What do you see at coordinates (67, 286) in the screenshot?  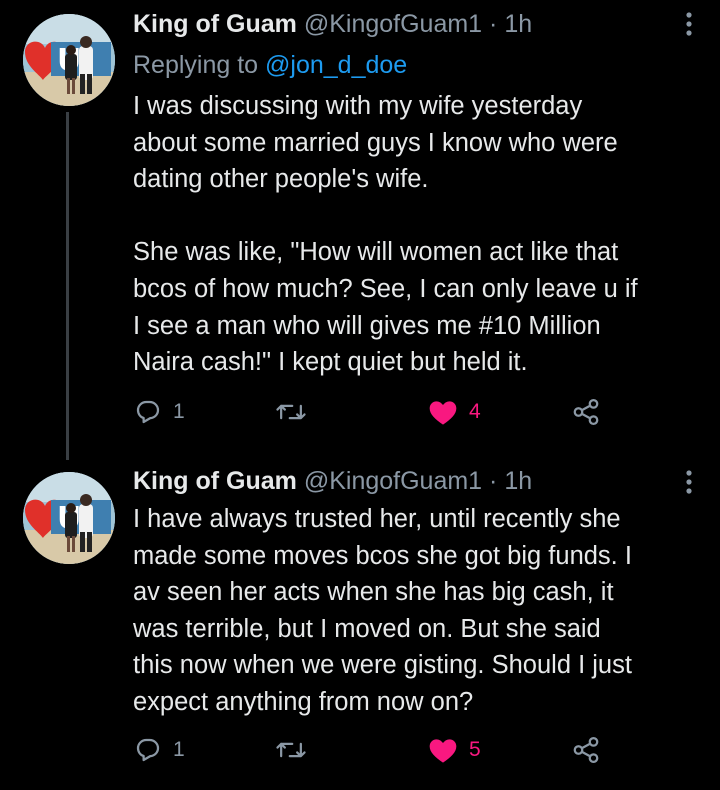 I see `thread-line` at bounding box center [67, 286].